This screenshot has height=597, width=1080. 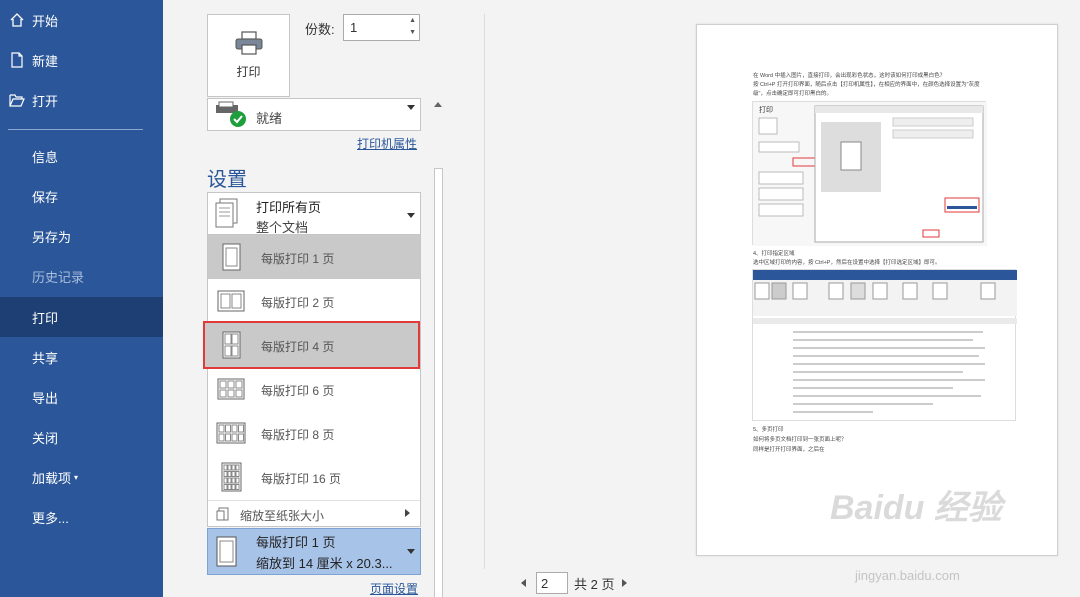 I want to click on nav-close-label: 关闭, so click(x=45, y=438).